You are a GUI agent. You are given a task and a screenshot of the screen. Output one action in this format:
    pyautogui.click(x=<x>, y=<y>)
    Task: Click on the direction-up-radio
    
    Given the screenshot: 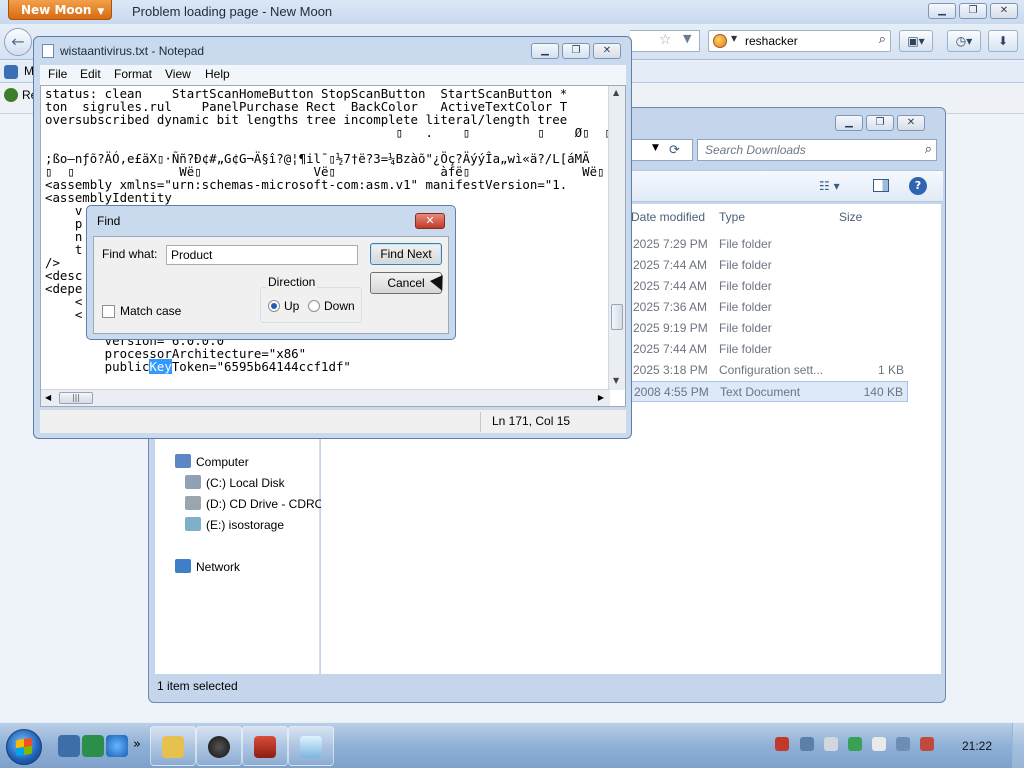 What is the action you would take?
    pyautogui.click(x=274, y=306)
    